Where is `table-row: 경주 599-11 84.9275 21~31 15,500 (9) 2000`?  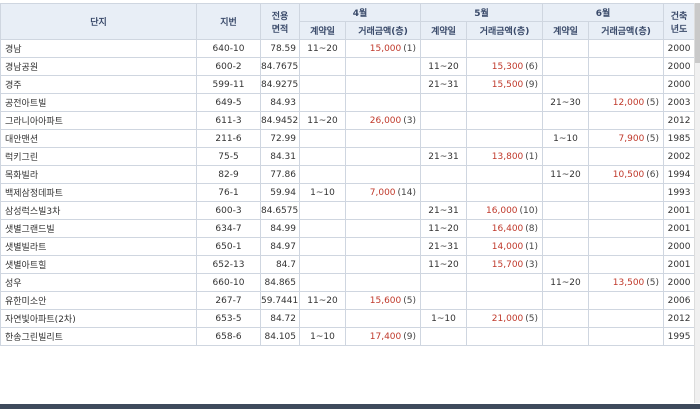
table-row: 경주 599-11 84.9275 21~31 15,500 (9) 2000 is located at coordinates (348, 84).